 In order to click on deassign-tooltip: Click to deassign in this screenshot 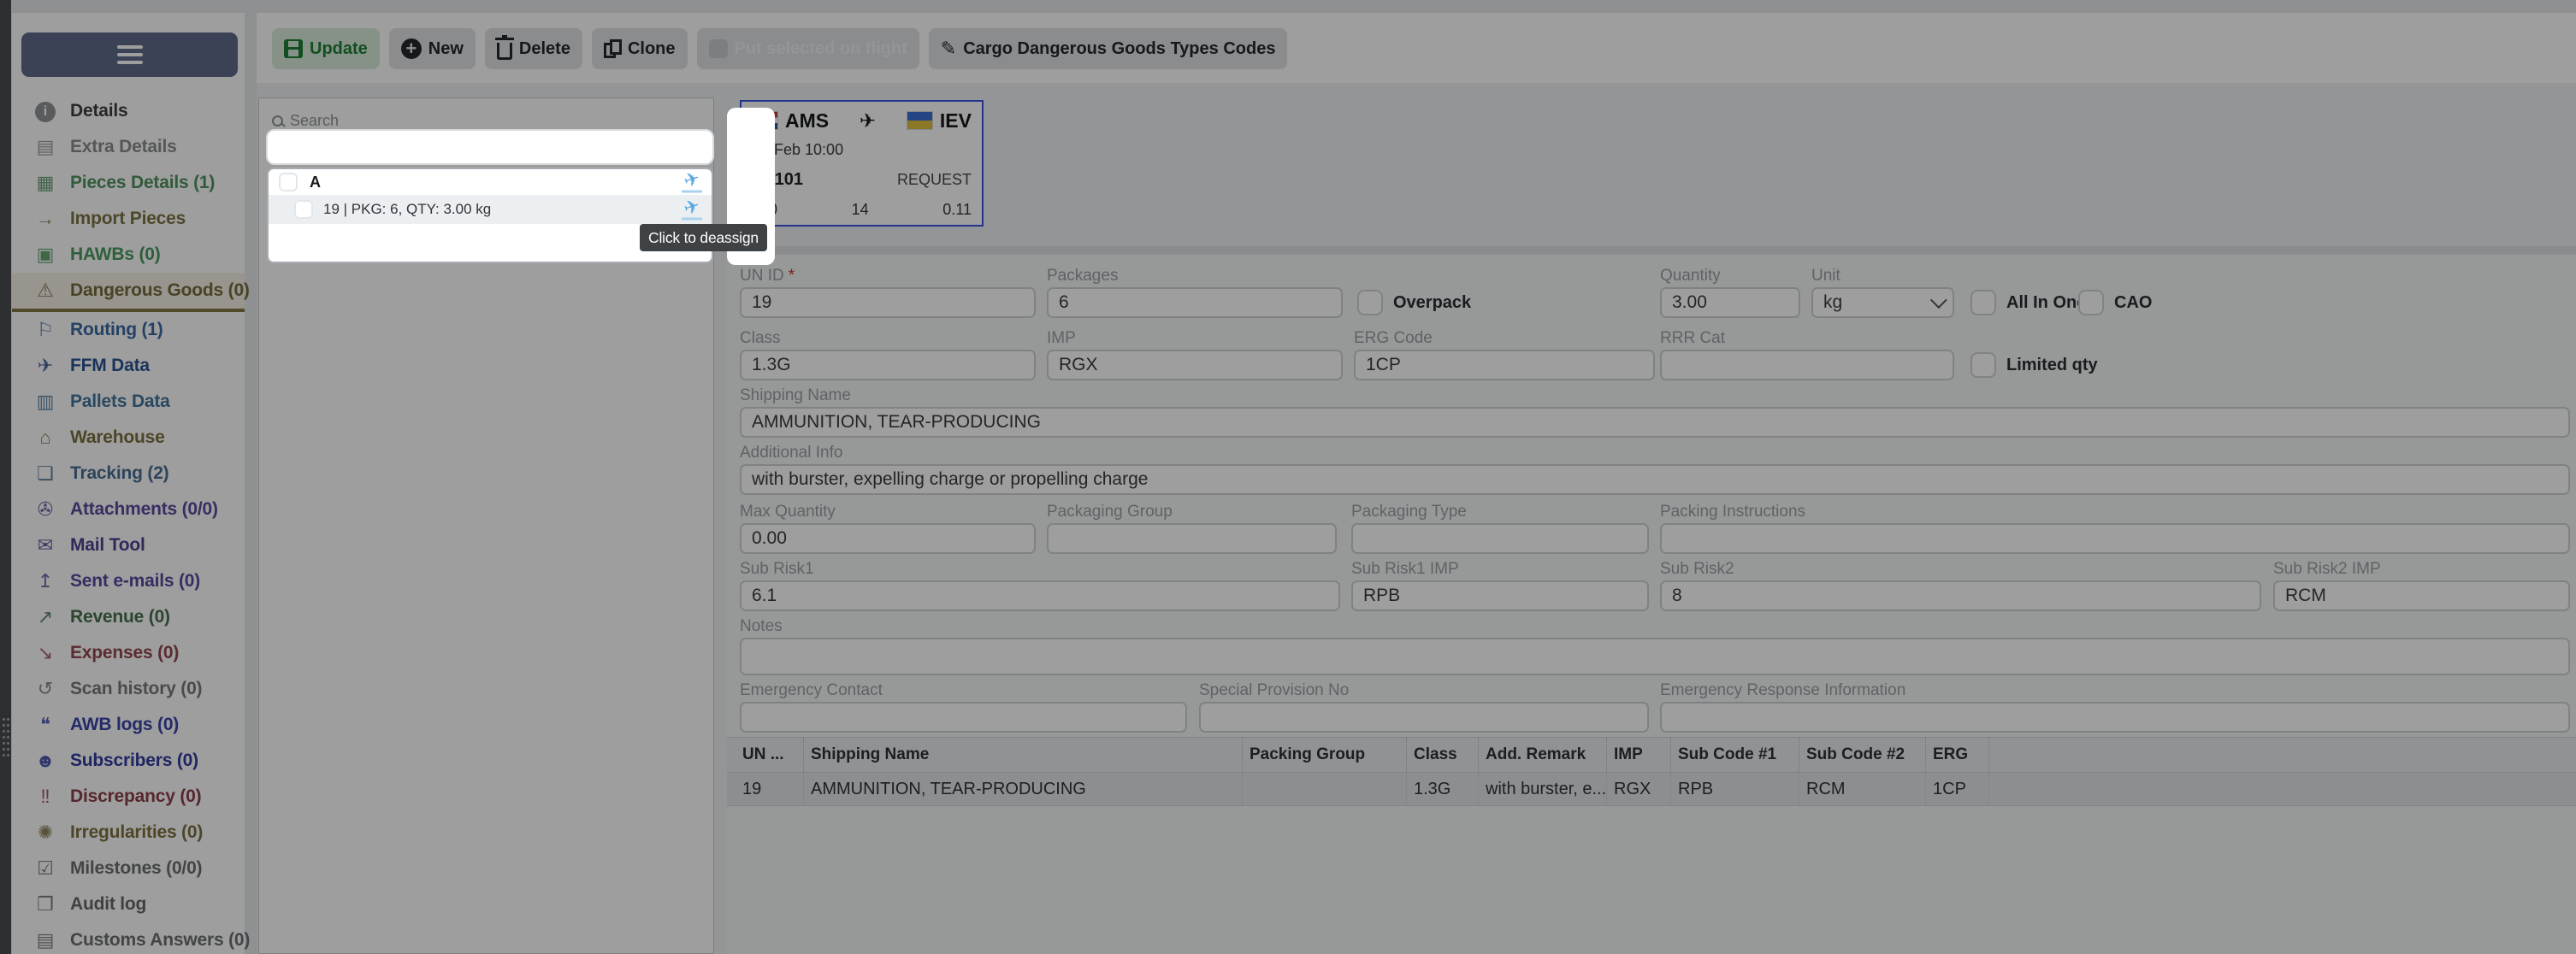, I will do `click(703, 237)`.